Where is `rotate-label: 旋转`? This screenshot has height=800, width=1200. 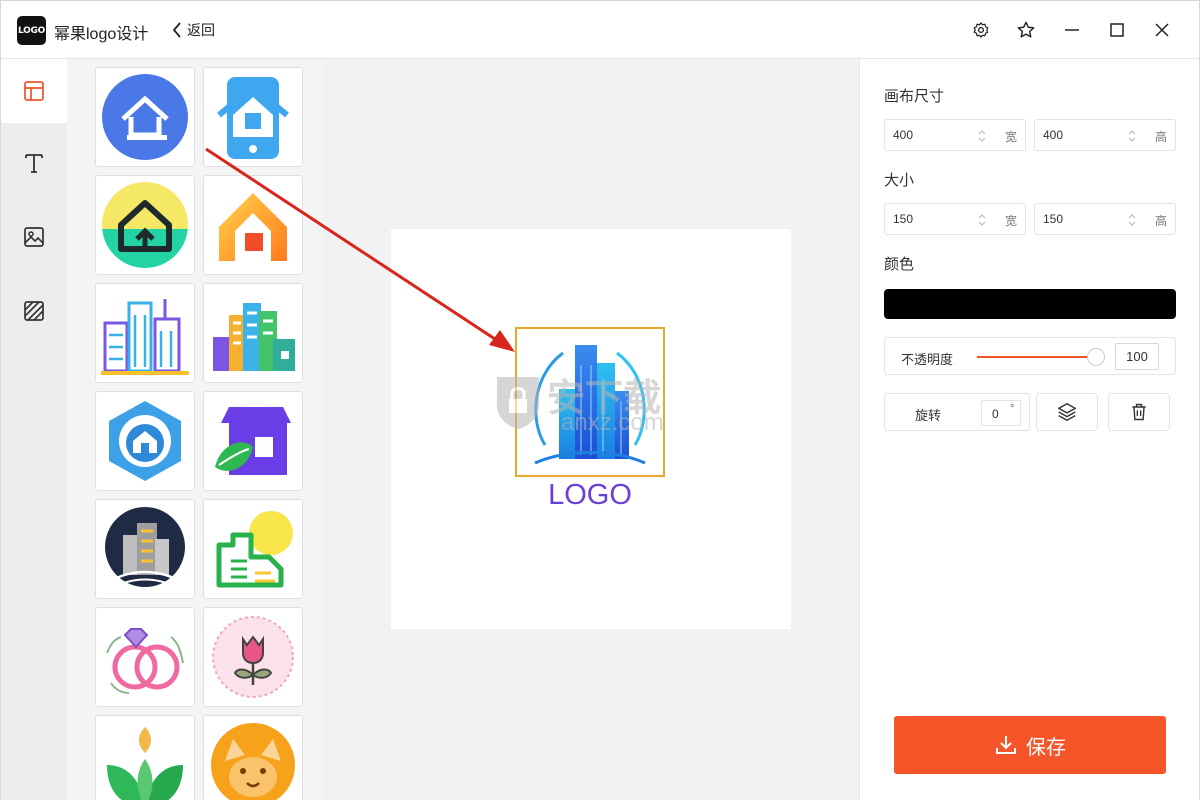 rotate-label: 旋转 is located at coordinates (928, 415).